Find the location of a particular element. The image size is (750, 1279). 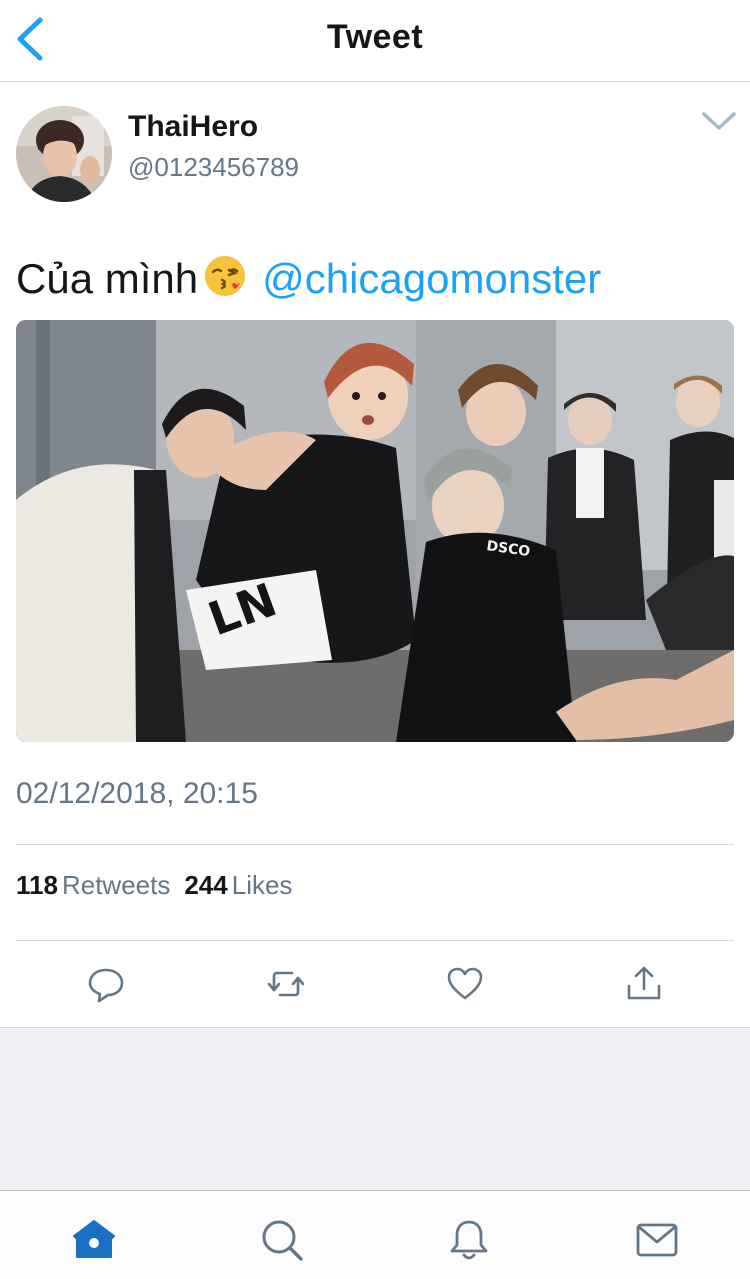

page-title: Tweet is located at coordinates (375, 37).